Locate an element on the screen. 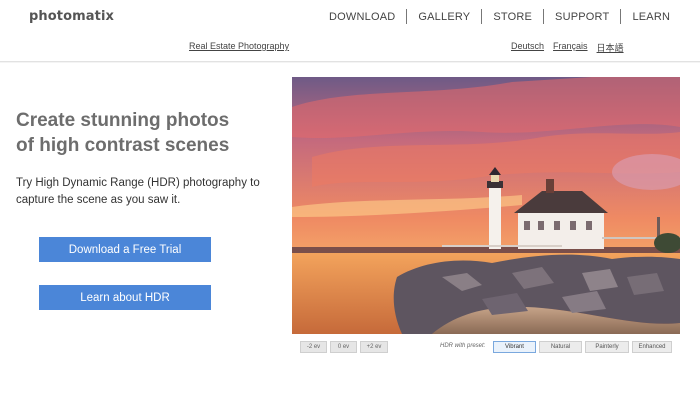 This screenshot has height=414, width=700. preset-painterly-button: Painterly is located at coordinates (607, 347).